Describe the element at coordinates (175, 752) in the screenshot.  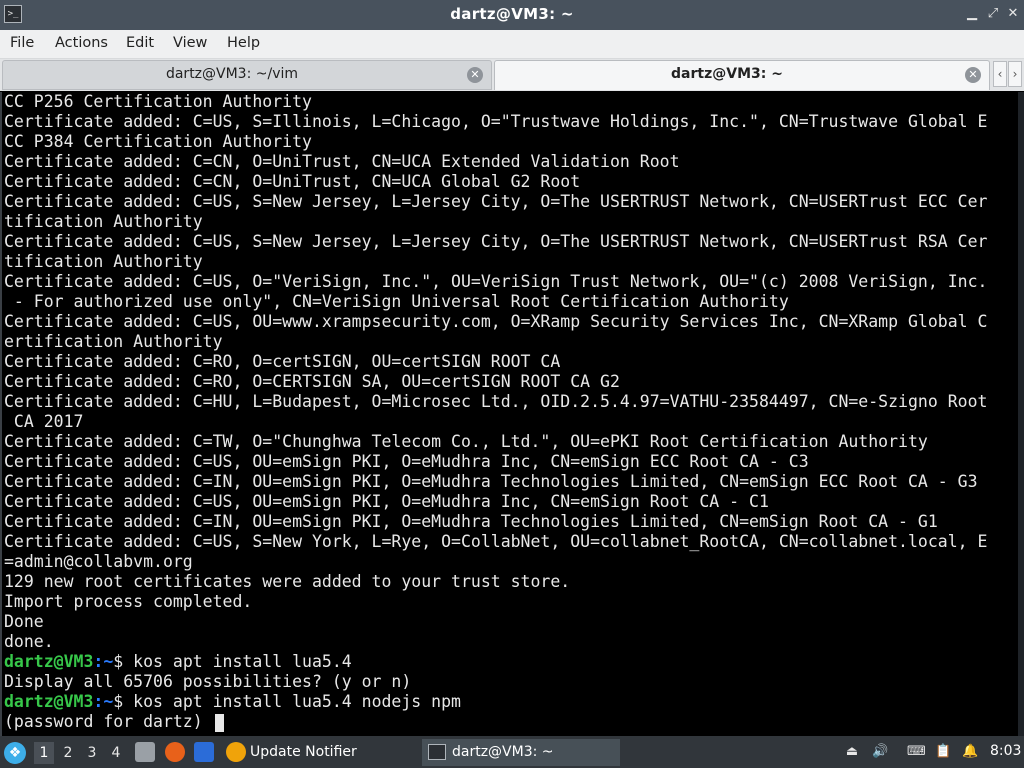
I see `firefox-icon` at that location.